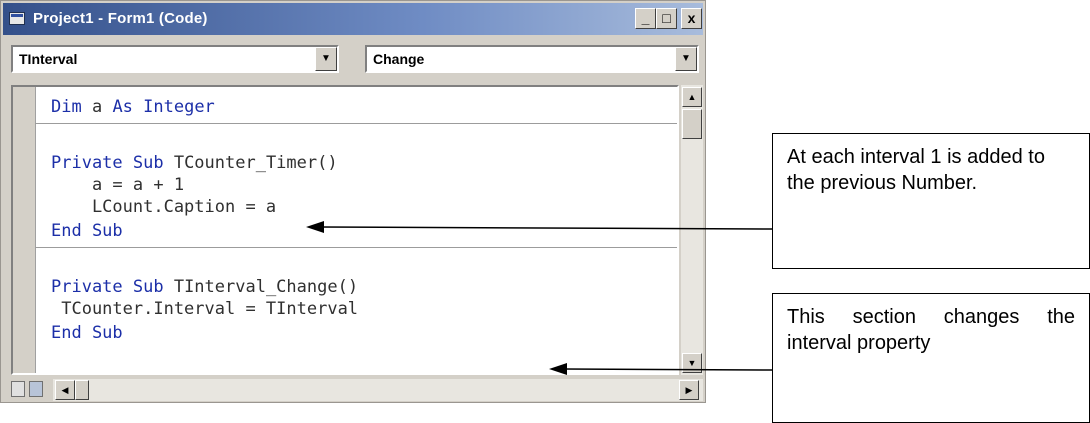 This screenshot has height=423, width=1090. What do you see at coordinates (691, 18) in the screenshot?
I see `close-button: x` at bounding box center [691, 18].